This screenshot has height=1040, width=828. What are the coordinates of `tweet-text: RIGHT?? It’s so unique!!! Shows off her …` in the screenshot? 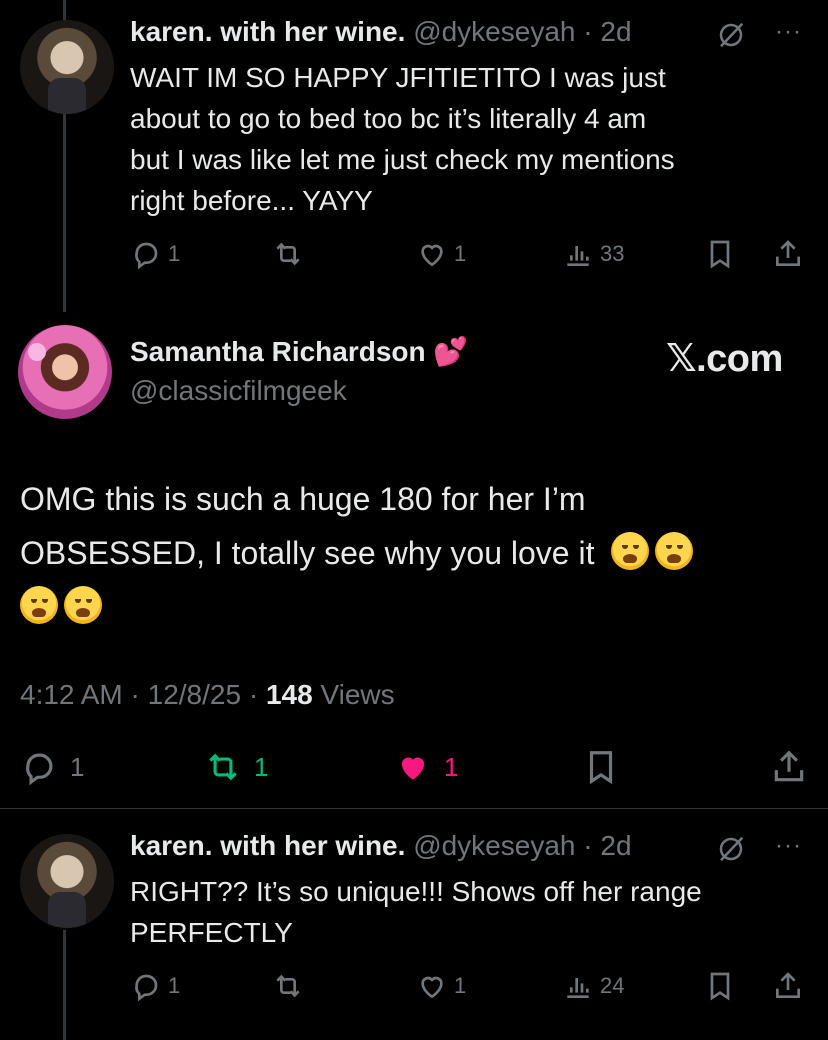 It's located at (460, 912).